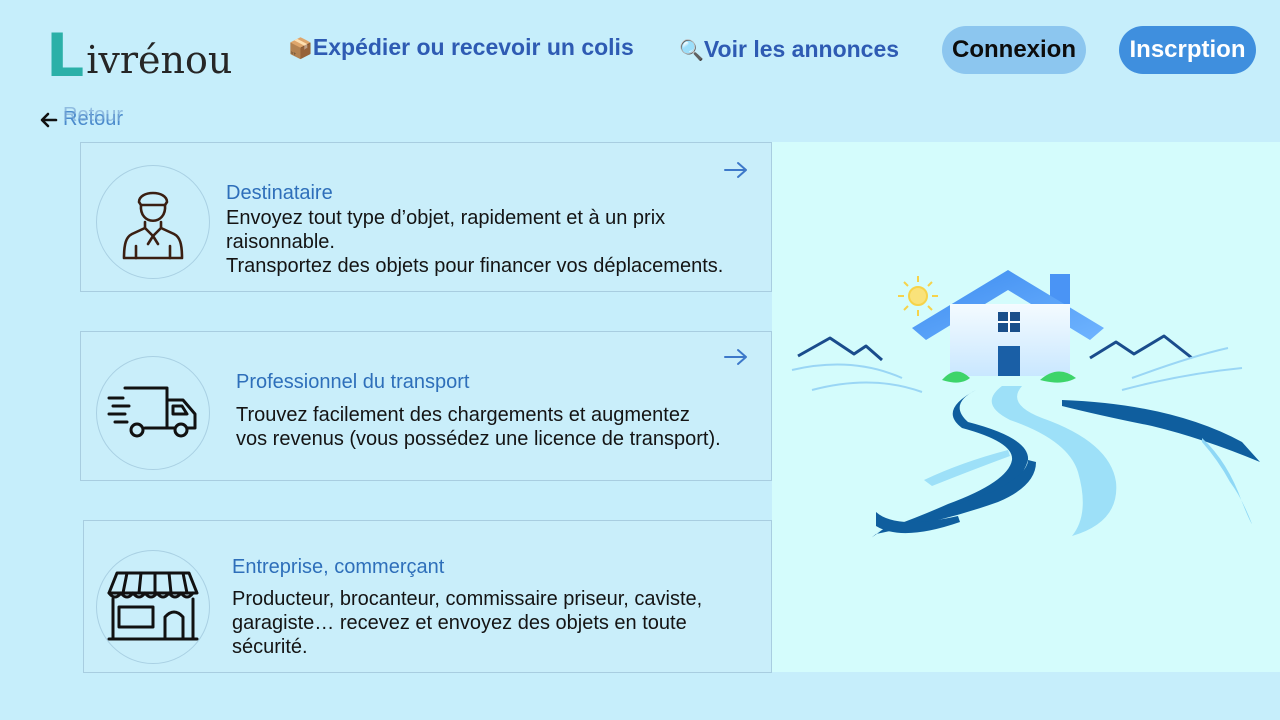 The image size is (1280, 720). Describe the element at coordinates (1008, 326) in the screenshot. I see `house-icon` at that location.